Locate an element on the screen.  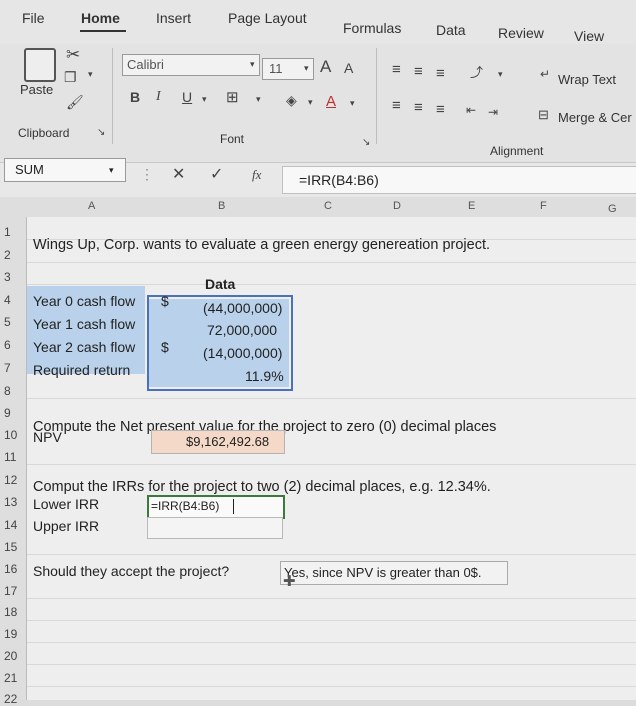
row-header: 15 is located at coordinates (10, 547).